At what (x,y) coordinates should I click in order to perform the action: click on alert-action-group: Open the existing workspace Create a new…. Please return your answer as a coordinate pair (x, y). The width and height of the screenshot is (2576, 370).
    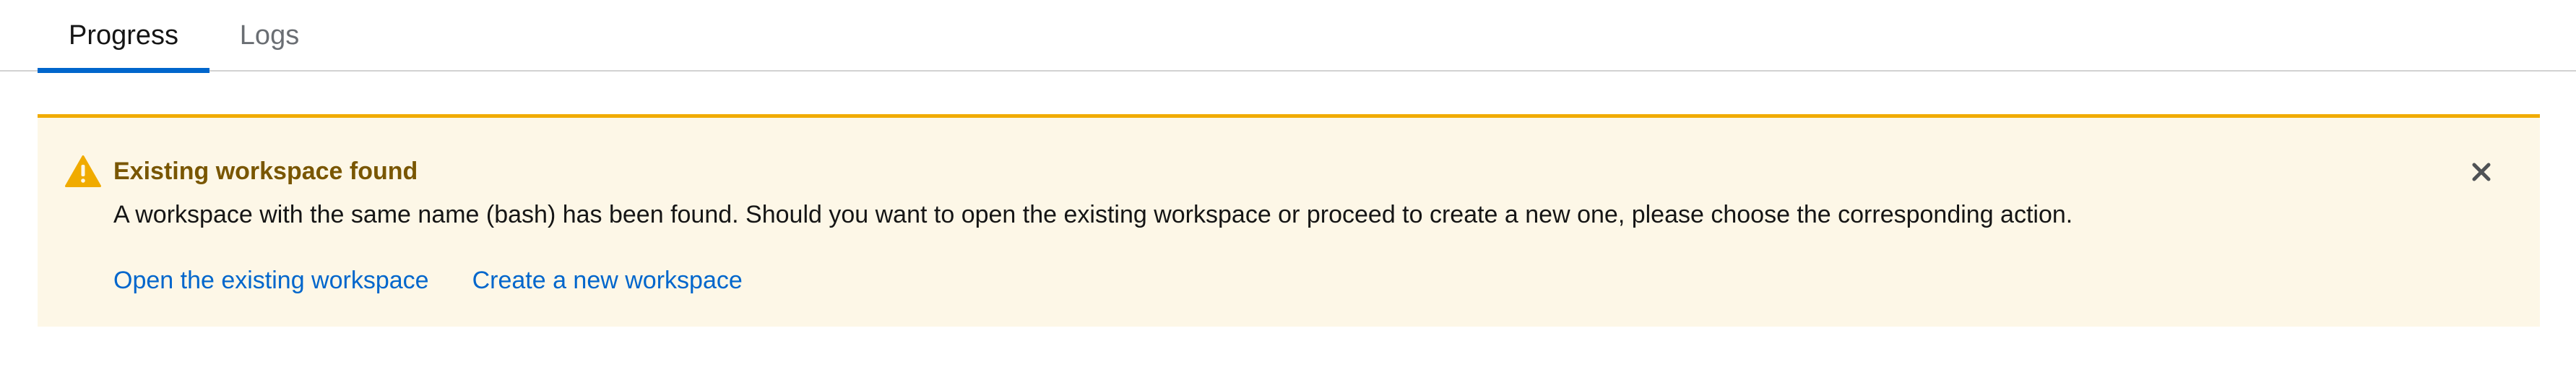
    Looking at the image, I should click on (428, 280).